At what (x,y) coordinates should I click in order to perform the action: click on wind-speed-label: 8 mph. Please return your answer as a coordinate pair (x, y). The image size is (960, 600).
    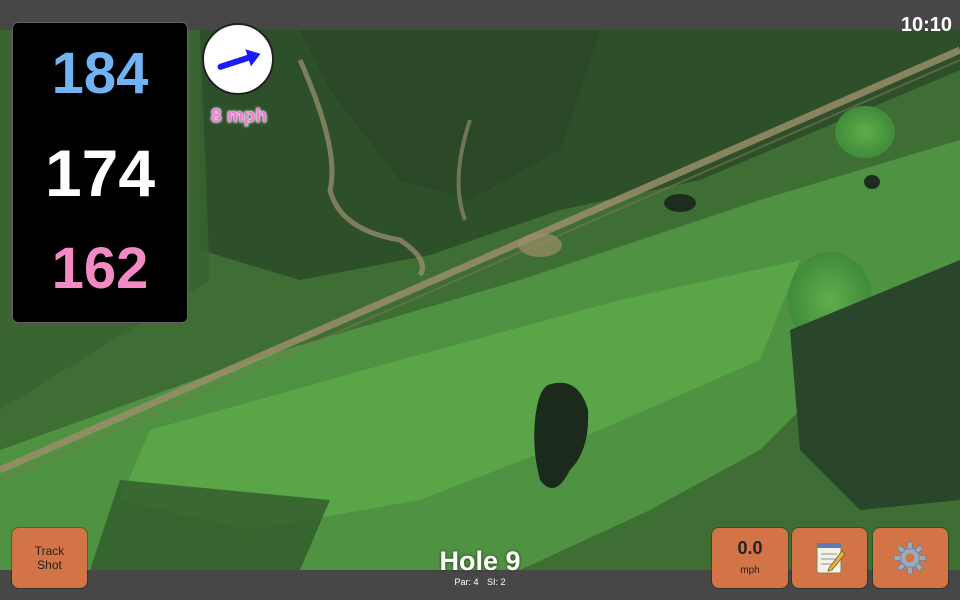
    Looking at the image, I should click on (239, 116).